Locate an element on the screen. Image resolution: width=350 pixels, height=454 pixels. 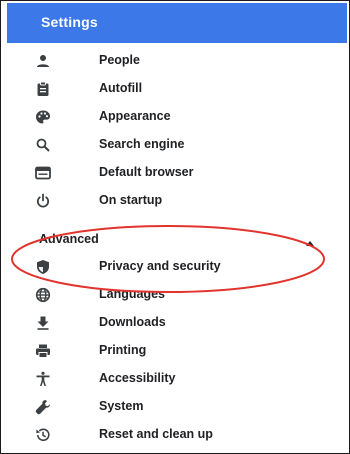
sidebar-item-autofill: Autofill is located at coordinates (175, 89).